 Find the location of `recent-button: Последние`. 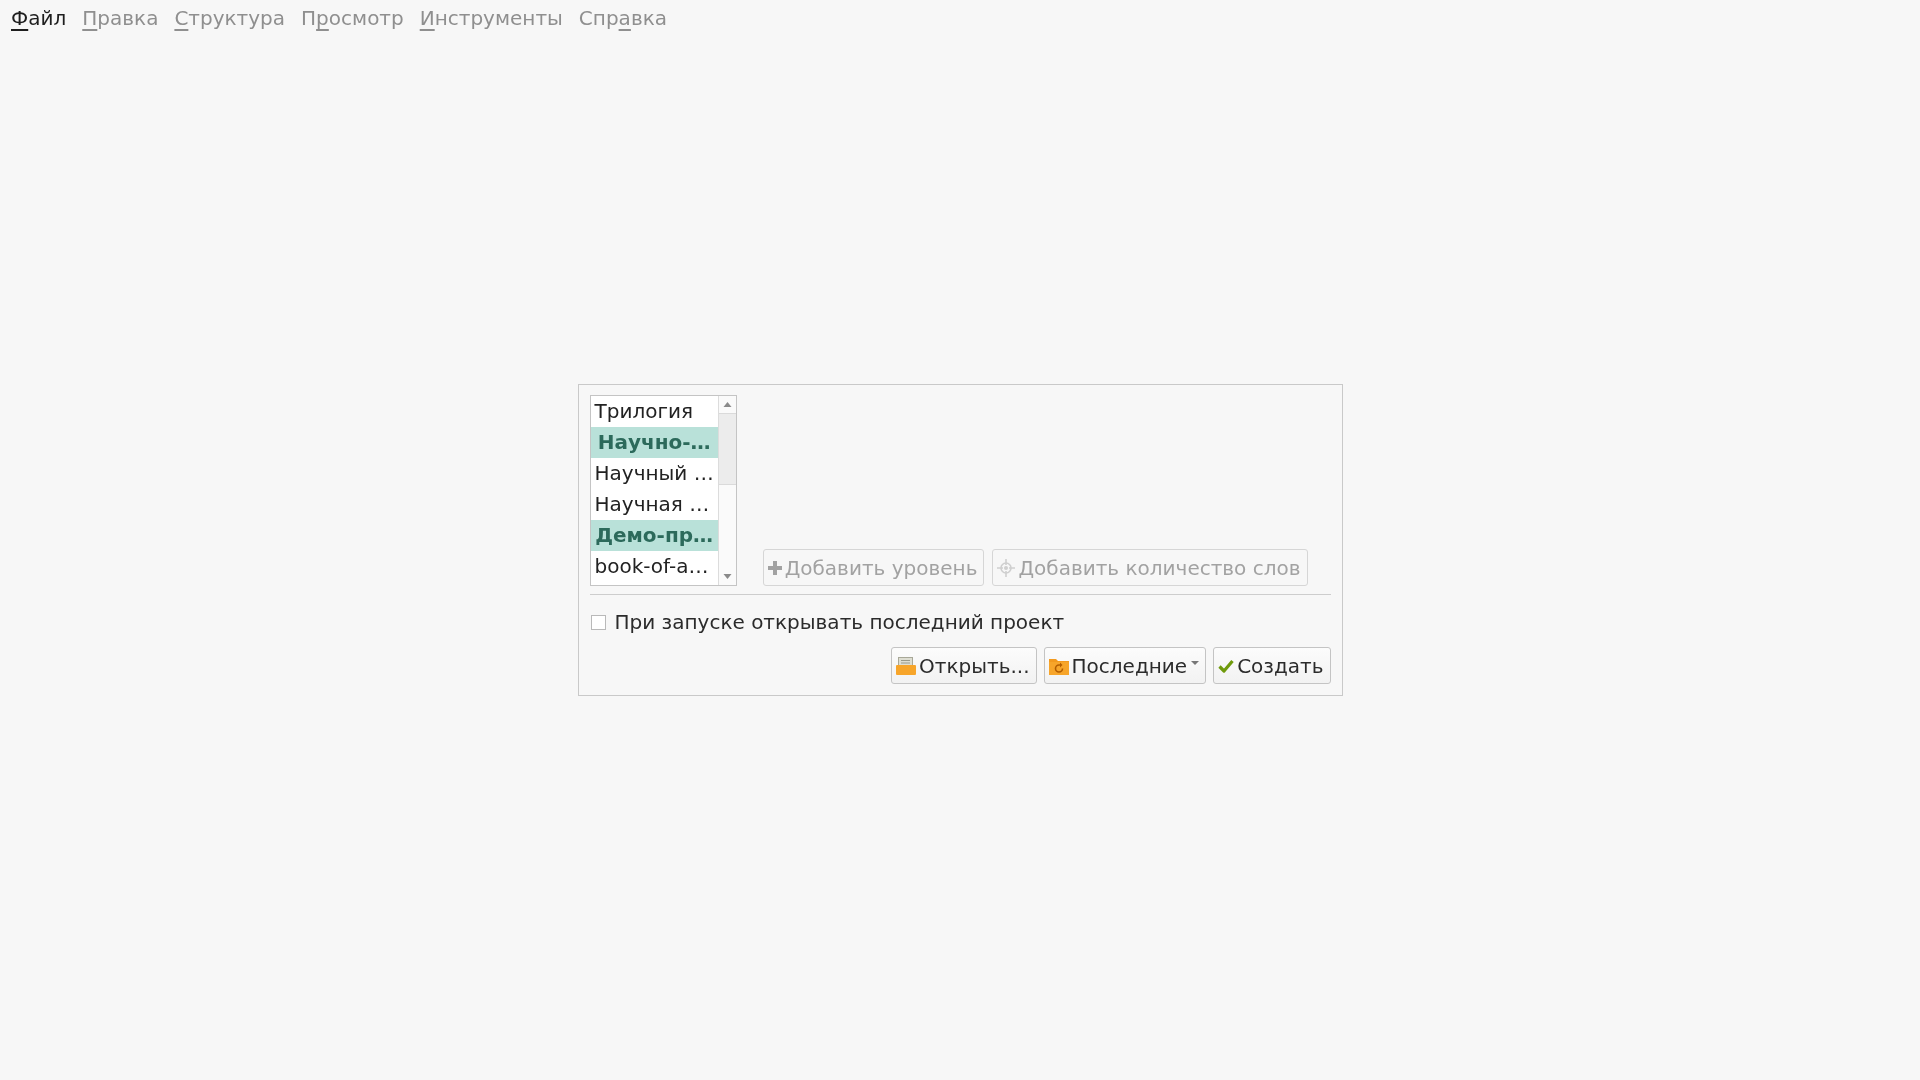

recent-button: Последние is located at coordinates (1125, 665).